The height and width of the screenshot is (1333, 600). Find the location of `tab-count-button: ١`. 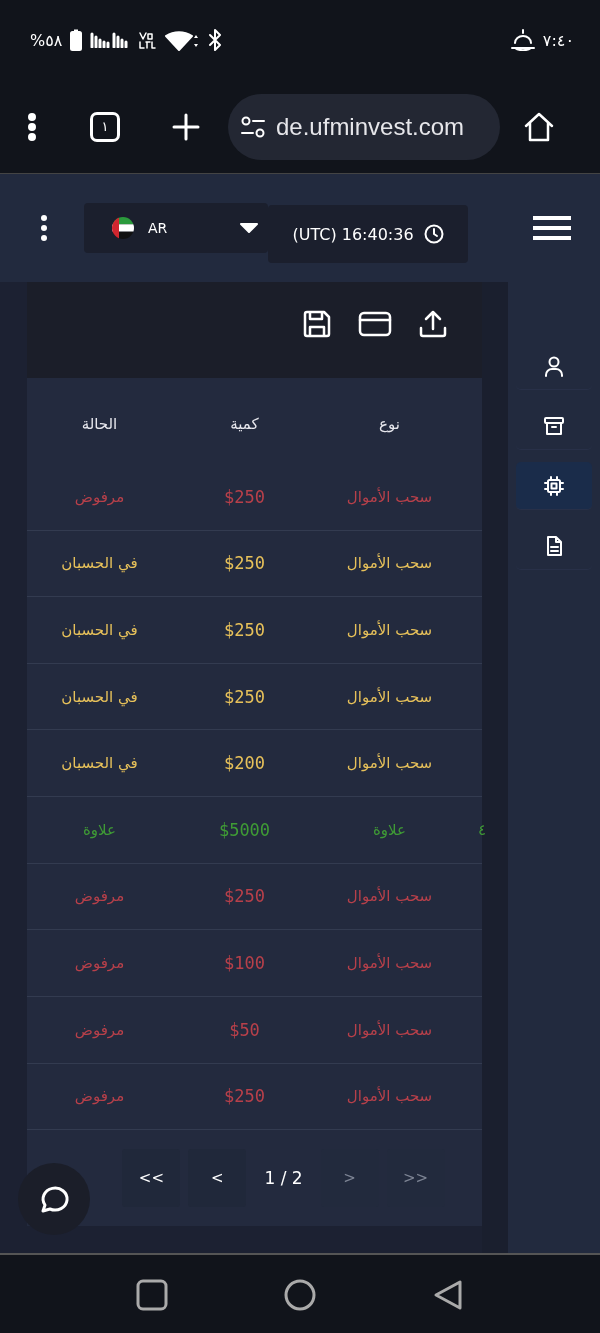

tab-count-button: ١ is located at coordinates (105, 126).